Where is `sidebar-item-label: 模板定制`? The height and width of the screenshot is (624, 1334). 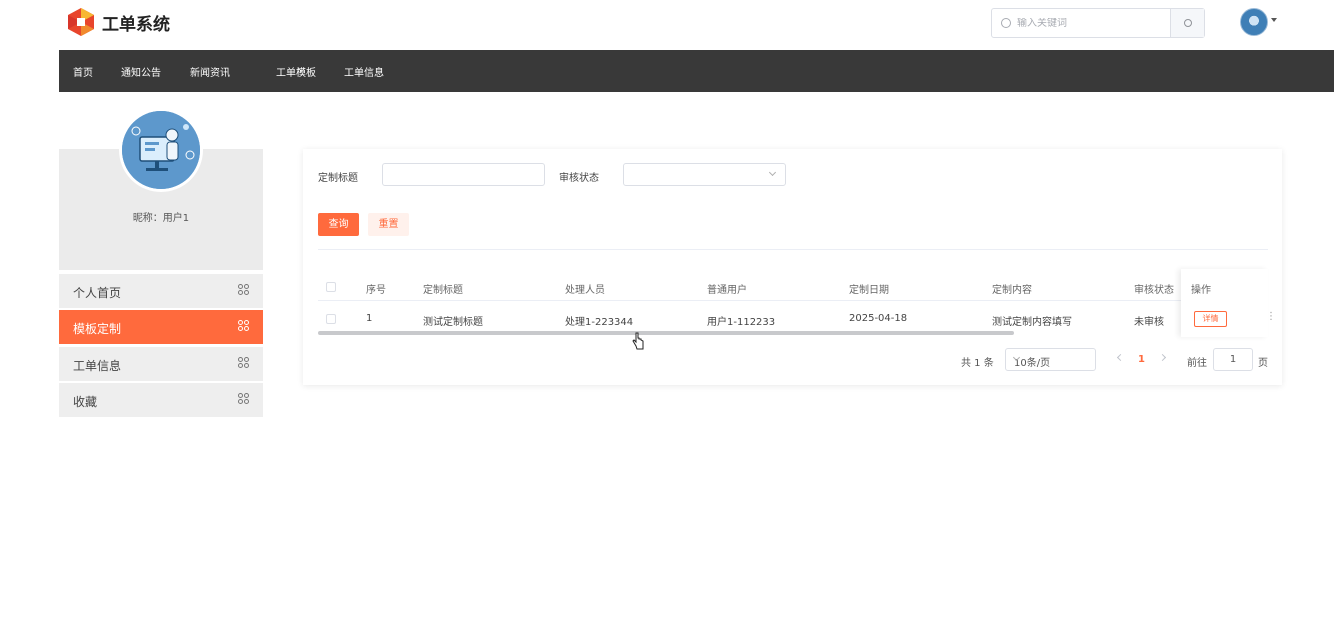
sidebar-item-label: 模板定制 is located at coordinates (97, 329).